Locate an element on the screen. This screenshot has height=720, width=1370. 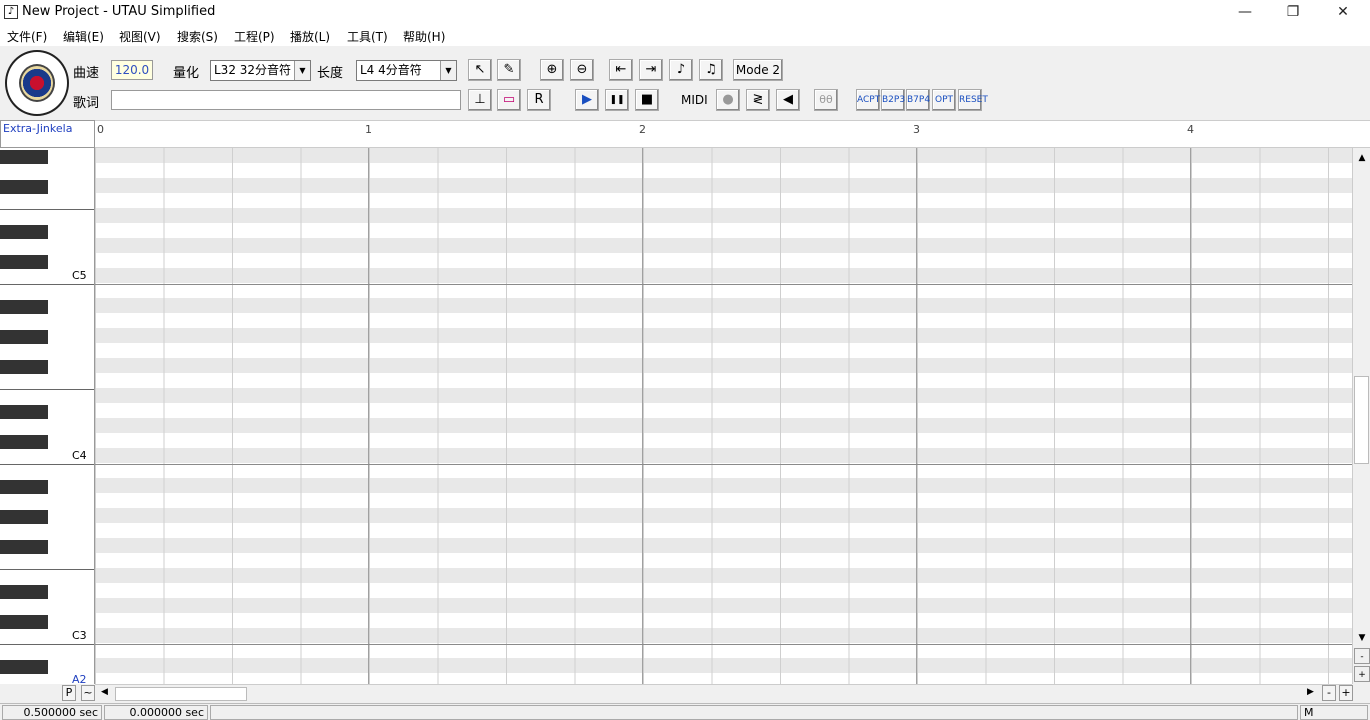
length-select: L4 4分音符 ▼ is located at coordinates (406, 70).